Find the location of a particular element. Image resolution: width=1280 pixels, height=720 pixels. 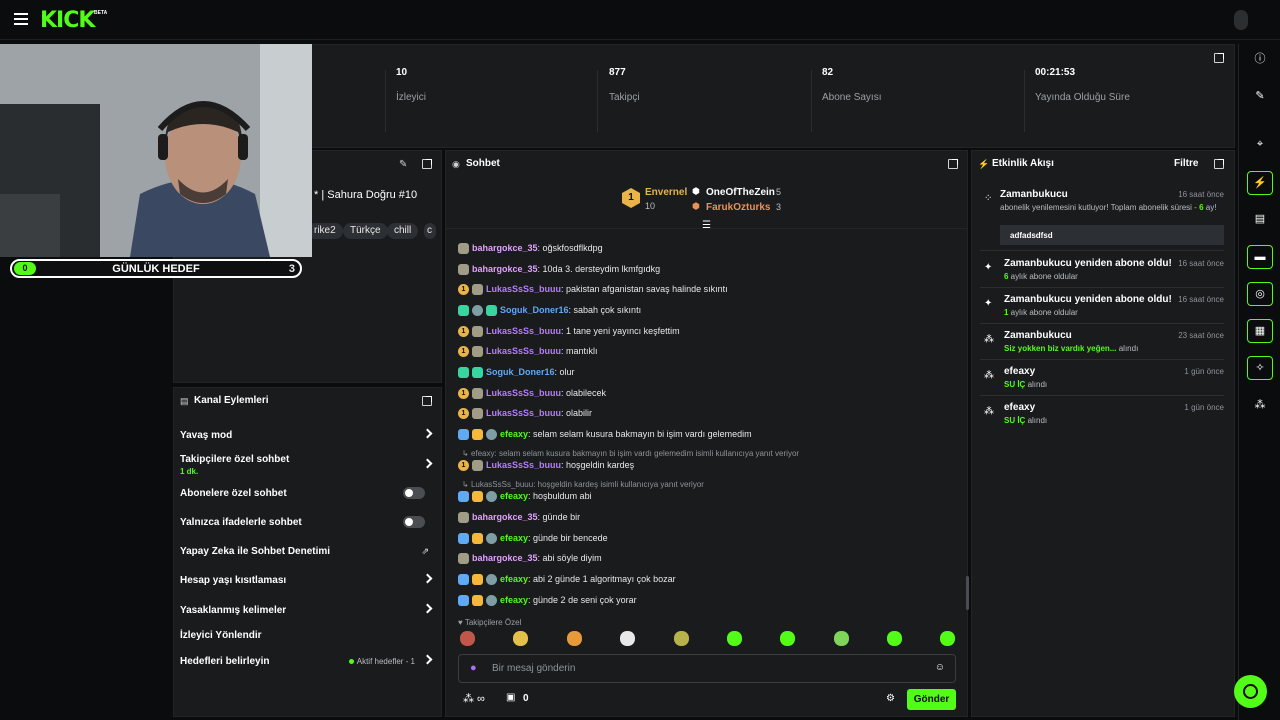

wrench-icon: ✧ is located at coordinates (1260, 368).